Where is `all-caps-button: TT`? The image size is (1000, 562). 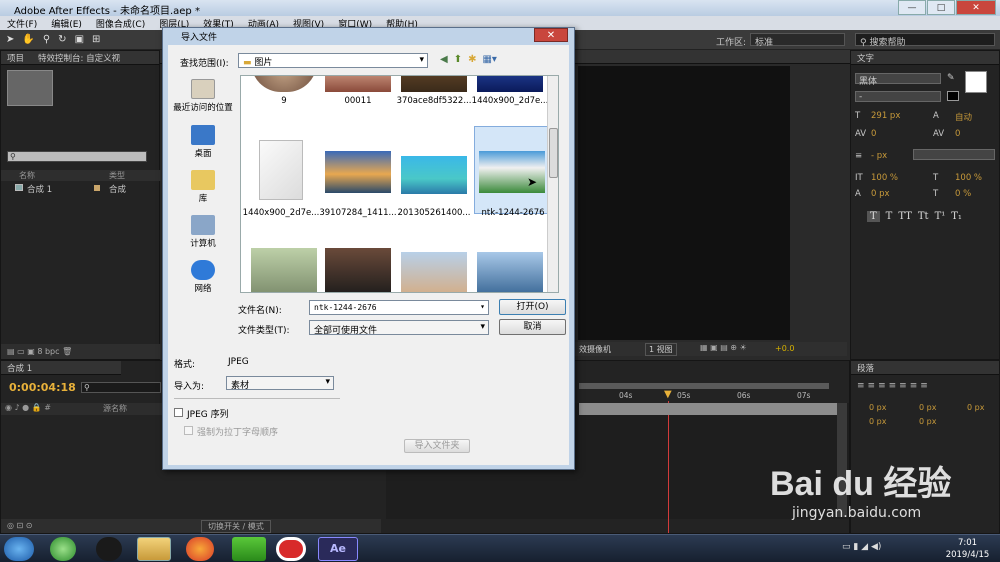
all-caps-button: TT is located at coordinates (905, 216).